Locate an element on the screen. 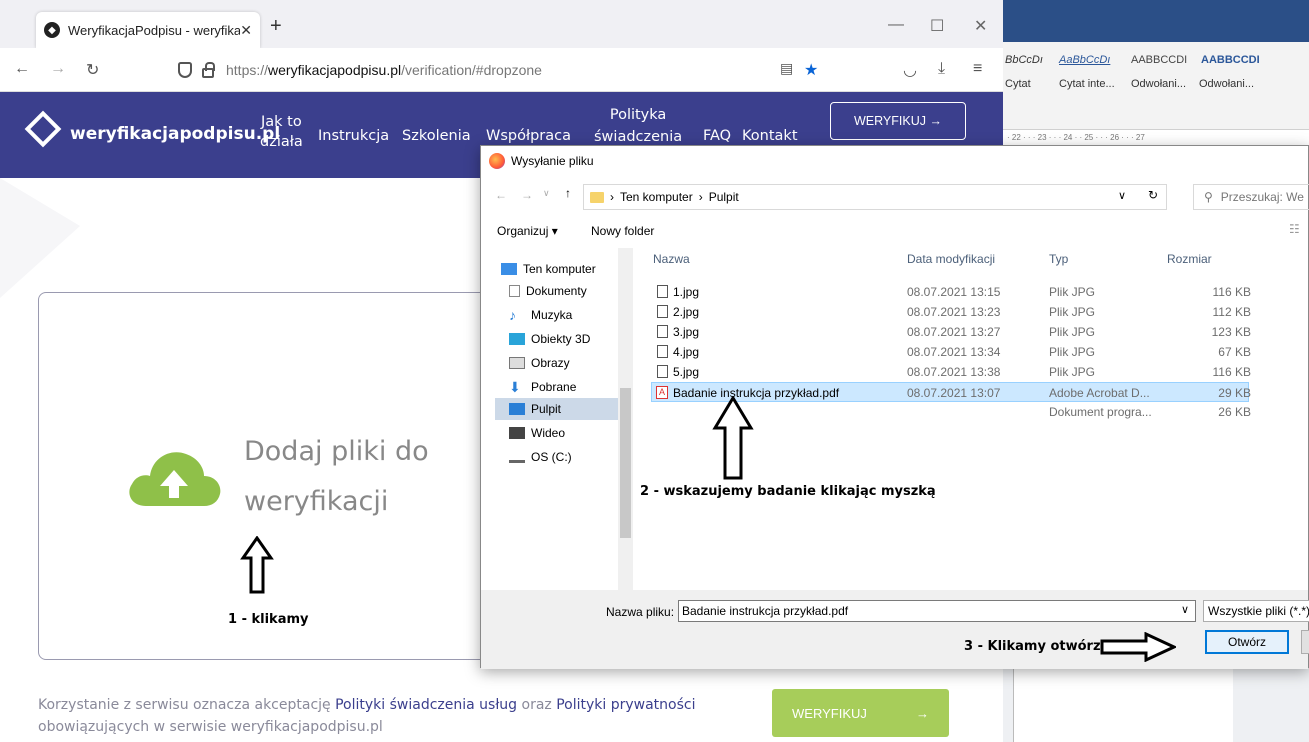 Image resolution: width=1309 pixels, height=742 pixels. file-row: 1.jpg 08.07.2021 13:15 Plik JPG 116 KB is located at coordinates (981, 292).